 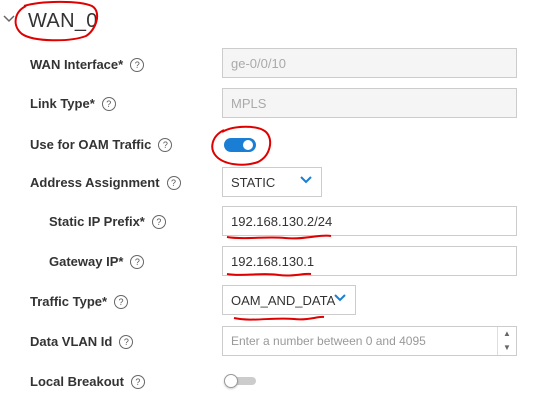 What do you see at coordinates (100, 21) in the screenshot?
I see `section-header: WAN_0` at bounding box center [100, 21].